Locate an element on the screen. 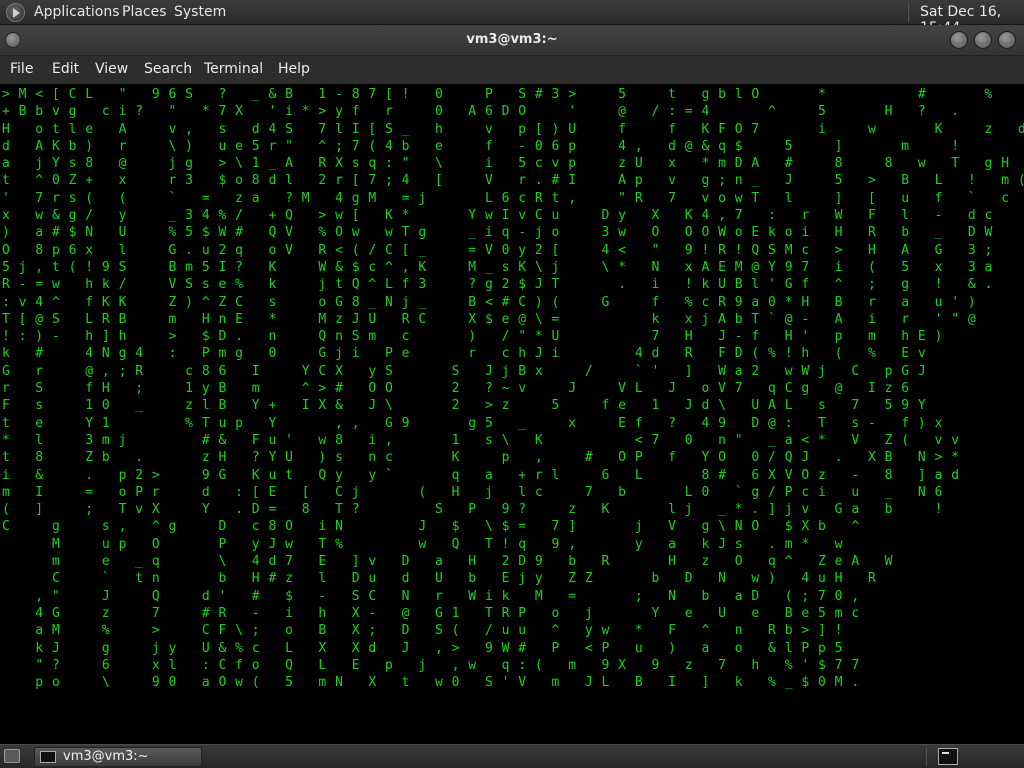 The width and height of the screenshot is (1024, 768). system-menu: System is located at coordinates (200, 12).